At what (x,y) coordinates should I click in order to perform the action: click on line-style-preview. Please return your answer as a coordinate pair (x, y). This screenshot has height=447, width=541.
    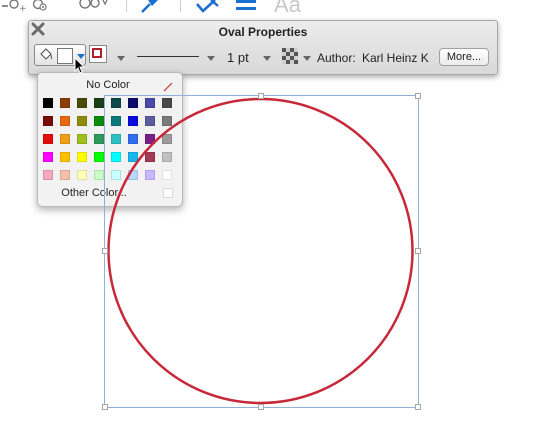
    Looking at the image, I should click on (168, 56).